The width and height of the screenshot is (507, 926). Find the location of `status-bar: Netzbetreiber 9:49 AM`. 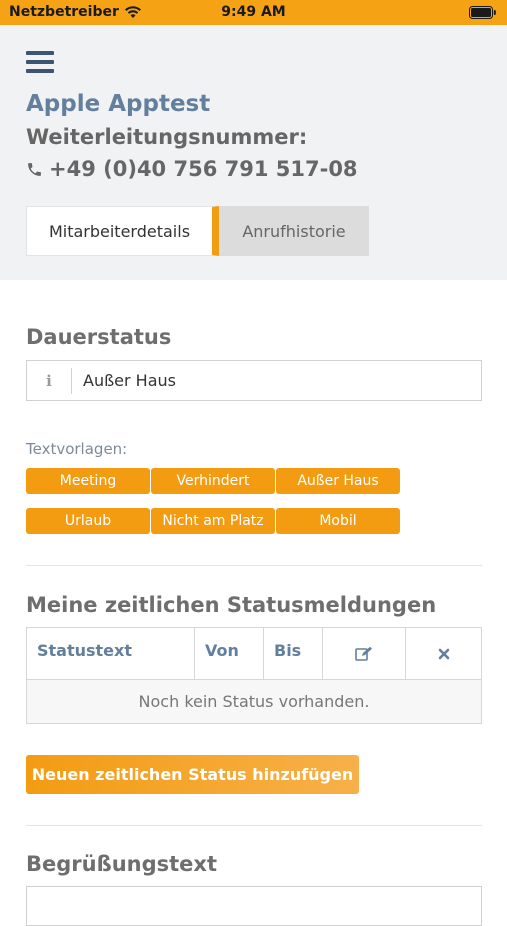

status-bar: Netzbetreiber 9:49 AM is located at coordinates (253, 12).